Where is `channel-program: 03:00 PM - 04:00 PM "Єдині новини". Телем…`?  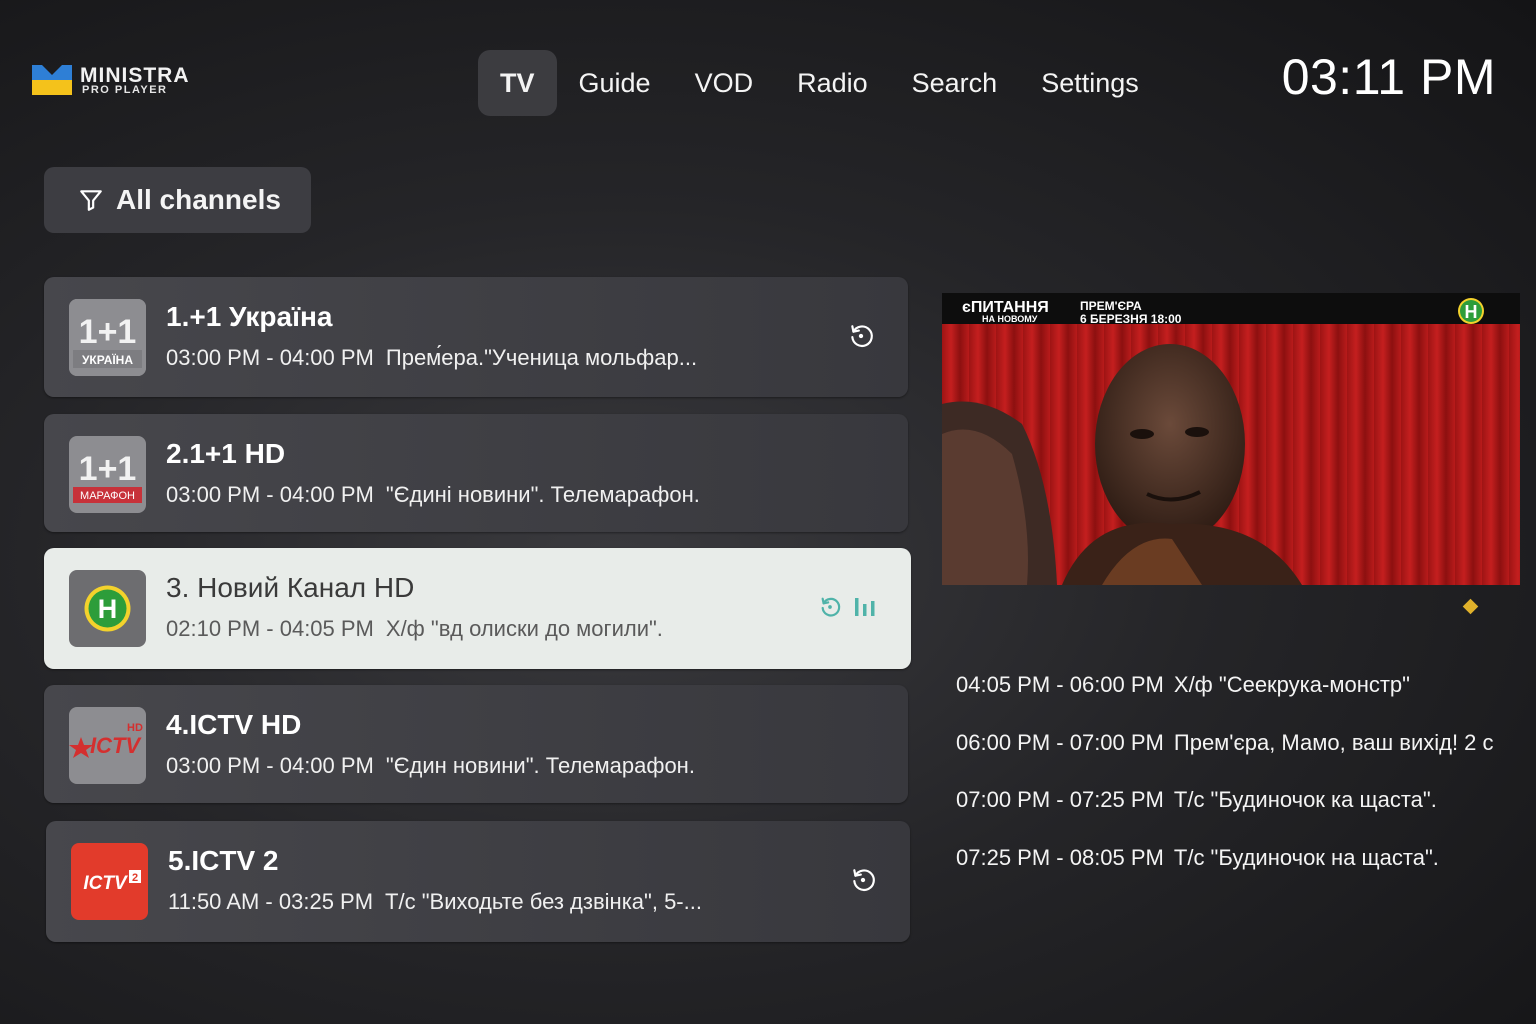
channel-program: 03:00 PM - 04:00 PM "Єдині новини". Телем… is located at coordinates (433, 495).